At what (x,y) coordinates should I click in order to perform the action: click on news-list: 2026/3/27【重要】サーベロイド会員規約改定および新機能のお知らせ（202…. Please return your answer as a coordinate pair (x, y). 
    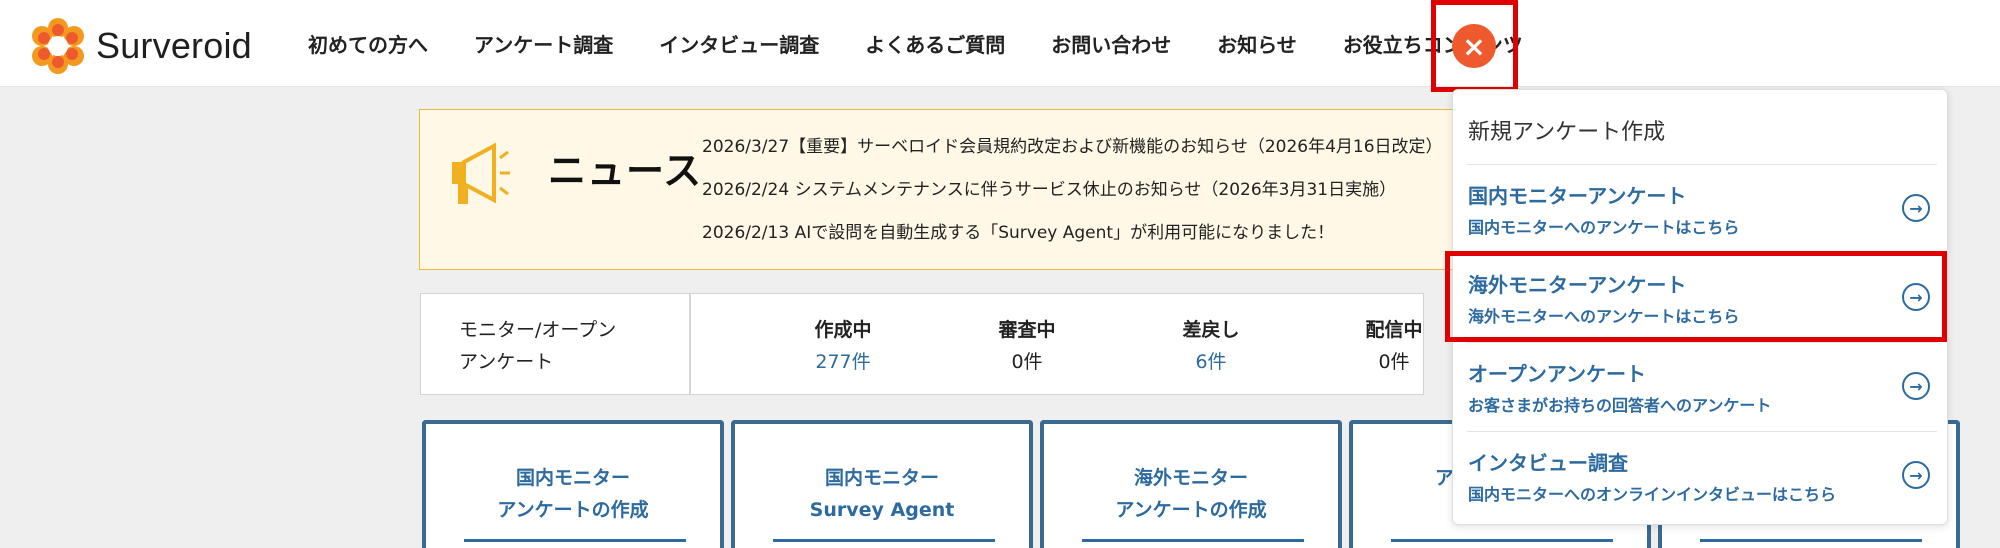
    Looking at the image, I should click on (1072, 198).